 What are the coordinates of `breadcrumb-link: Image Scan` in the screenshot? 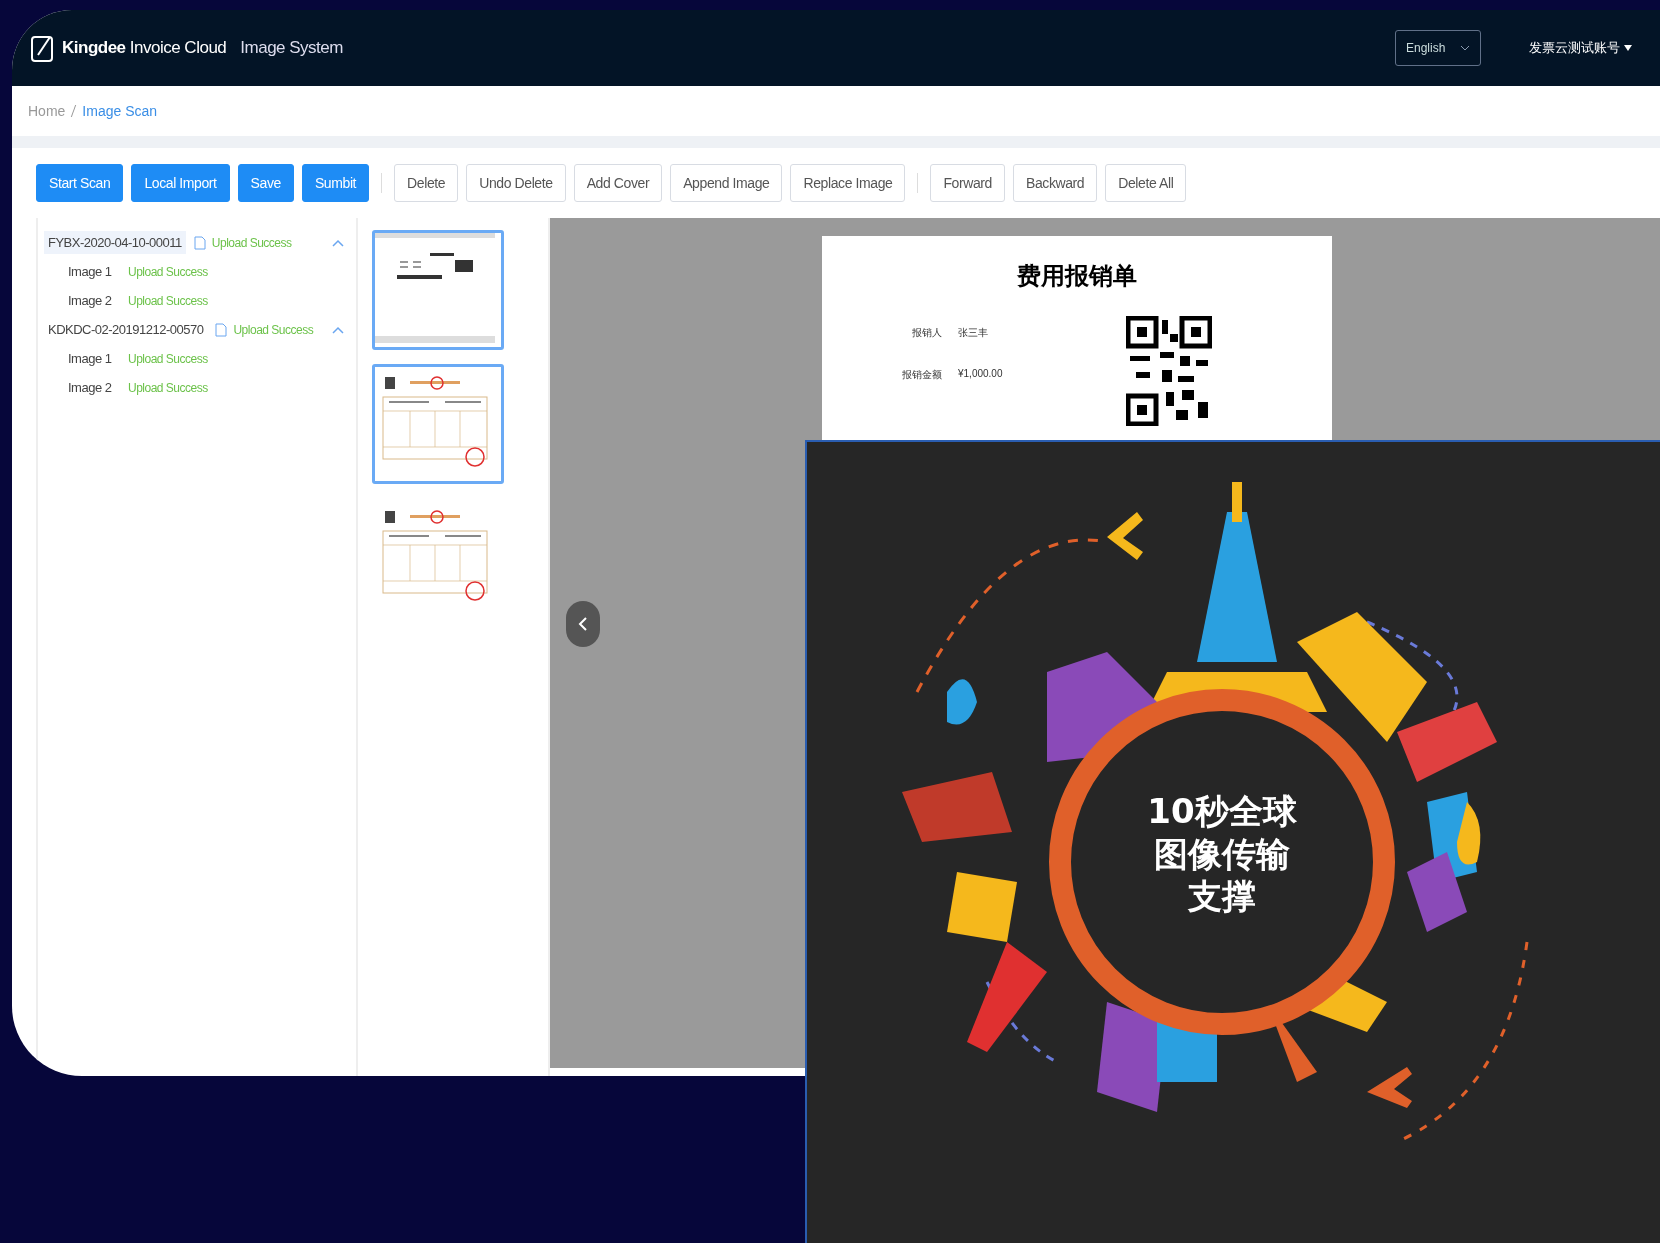 It's located at (120, 111).